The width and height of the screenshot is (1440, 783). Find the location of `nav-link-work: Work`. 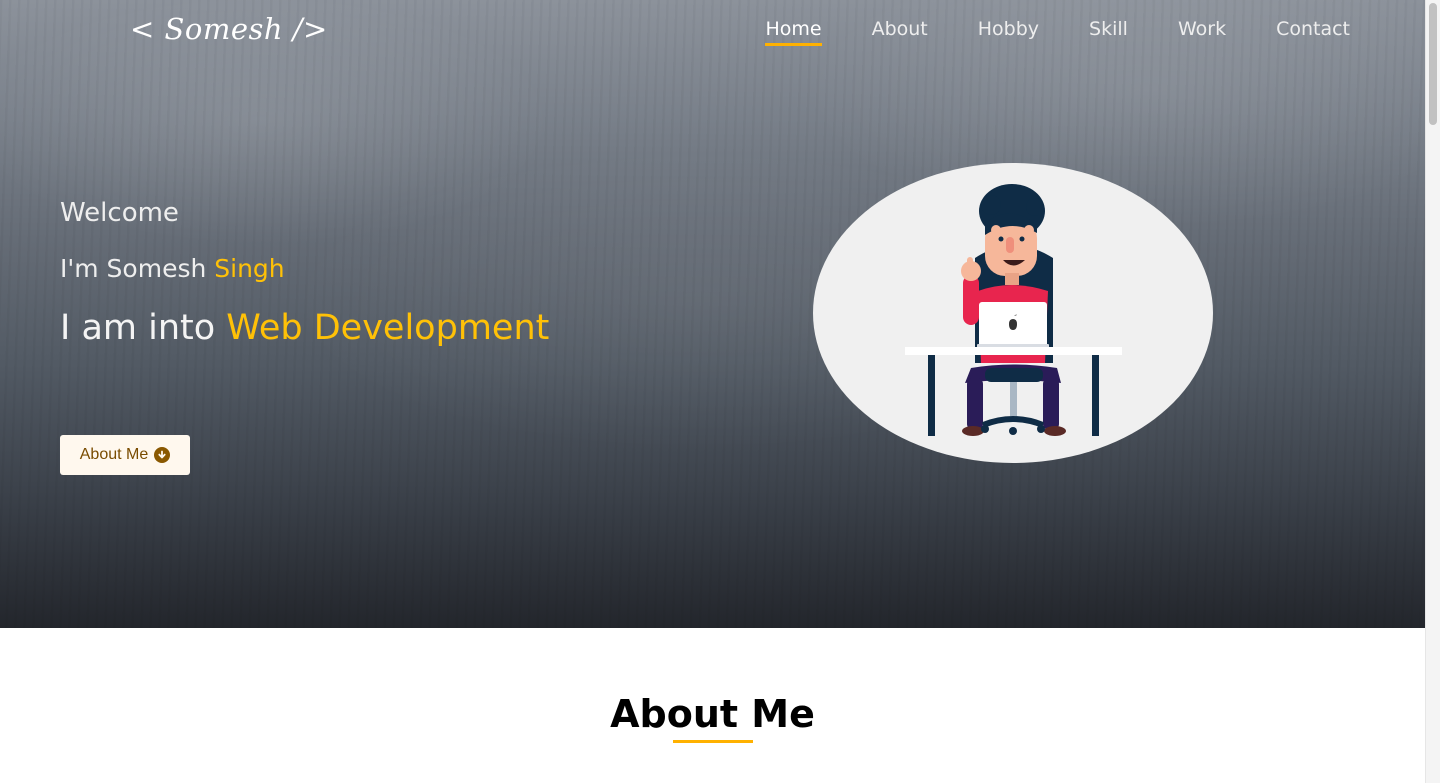

nav-link-work: Work is located at coordinates (1202, 31).